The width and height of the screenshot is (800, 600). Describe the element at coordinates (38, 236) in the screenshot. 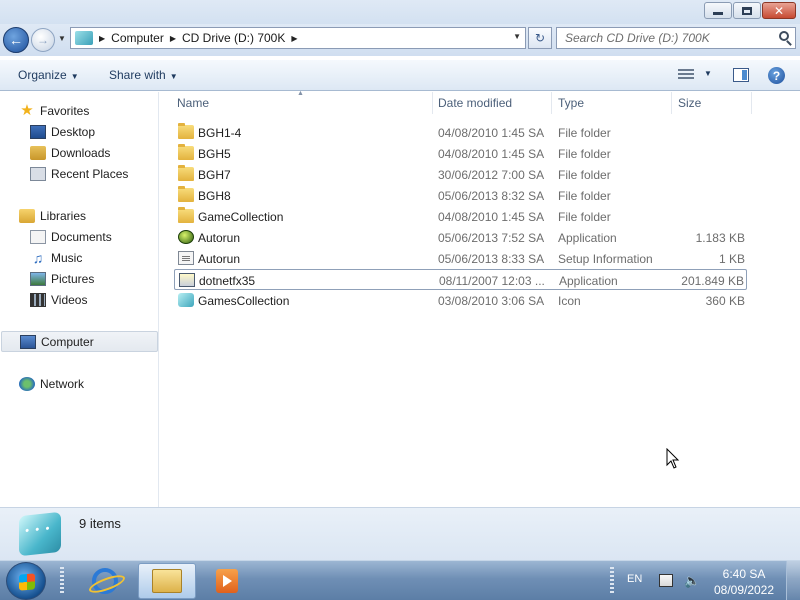

I see `documents-icon` at that location.